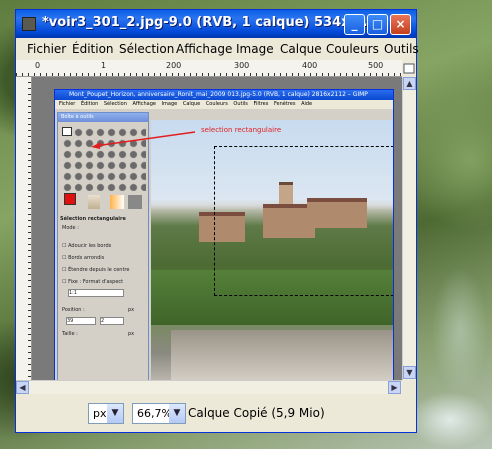 This screenshot has width=492, height=449. I want to click on scroll-down-icon: ▼, so click(409, 372).